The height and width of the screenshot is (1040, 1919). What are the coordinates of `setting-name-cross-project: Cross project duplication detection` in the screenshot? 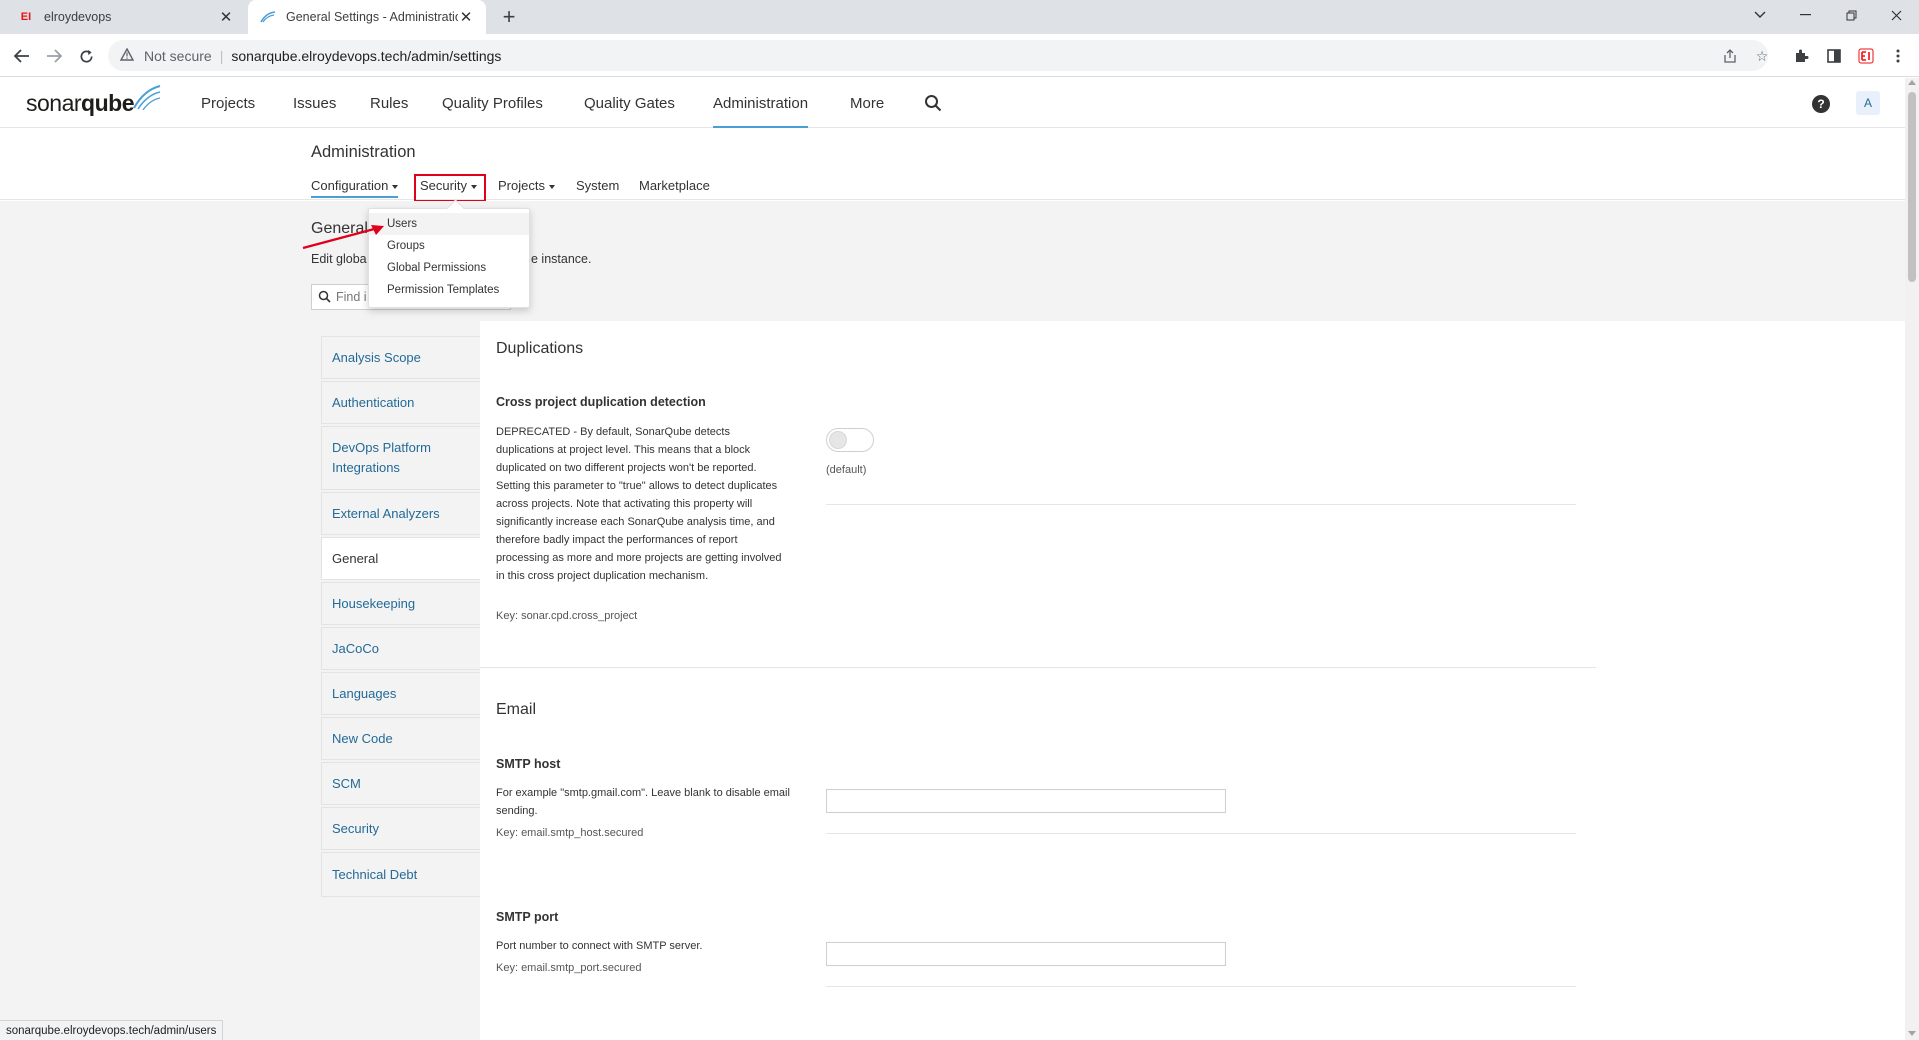 It's located at (601, 402).